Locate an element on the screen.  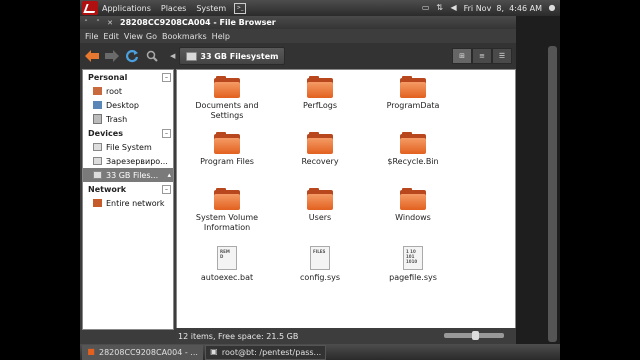
section-title: Network is located at coordinates (107, 189).